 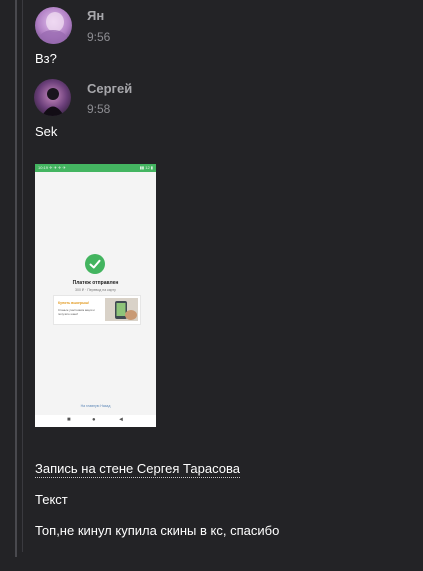 What do you see at coordinates (99, 37) in the screenshot?
I see `message-time: 9:56` at bounding box center [99, 37].